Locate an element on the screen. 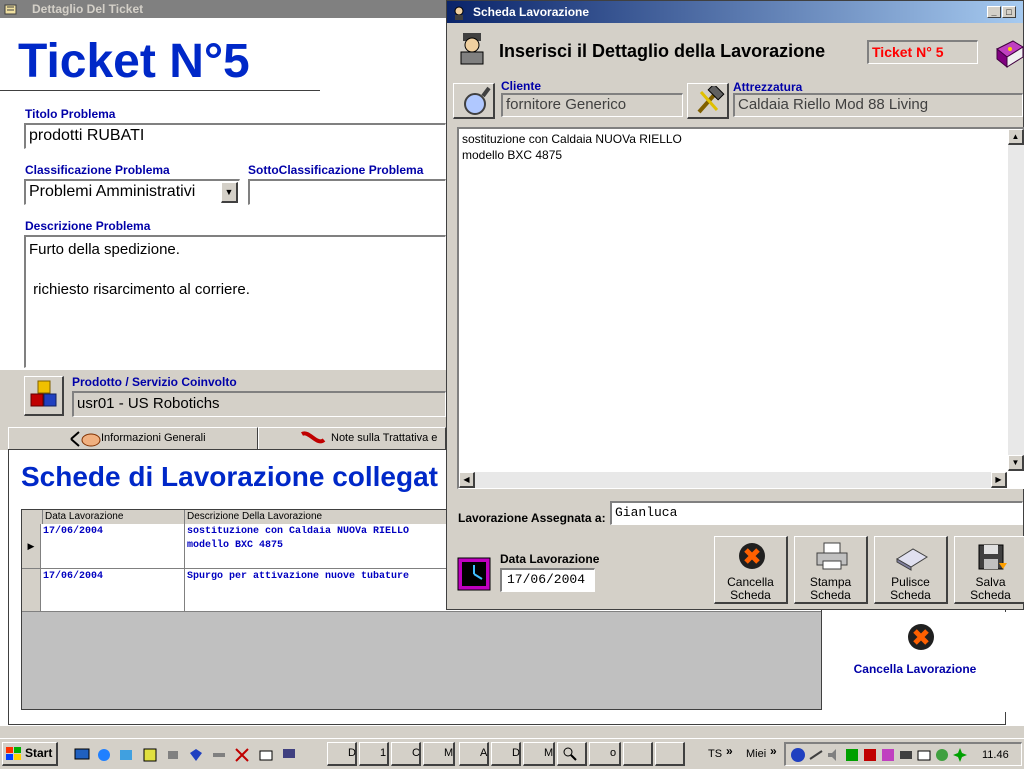 This screenshot has height=769, width=1024. taskbar-item-label: o is located at coordinates (613, 753).